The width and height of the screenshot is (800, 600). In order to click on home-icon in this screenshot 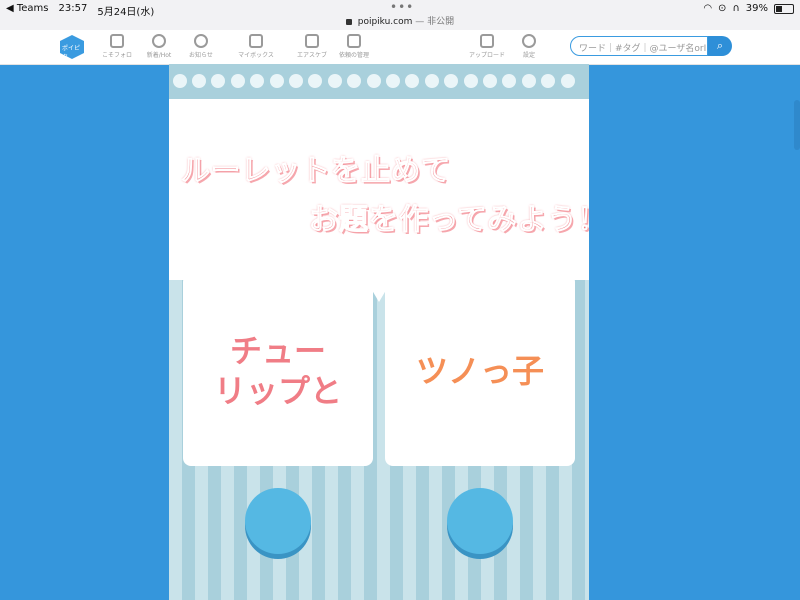, I will do `click(117, 41)`.